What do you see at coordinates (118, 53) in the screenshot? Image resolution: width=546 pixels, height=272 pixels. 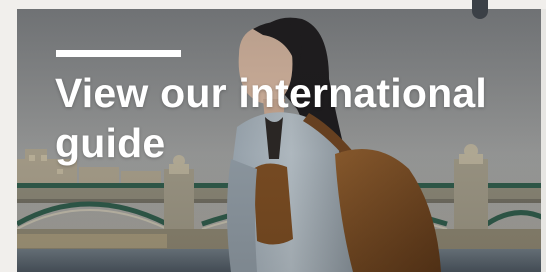 I see `headline-accent-rule` at bounding box center [118, 53].